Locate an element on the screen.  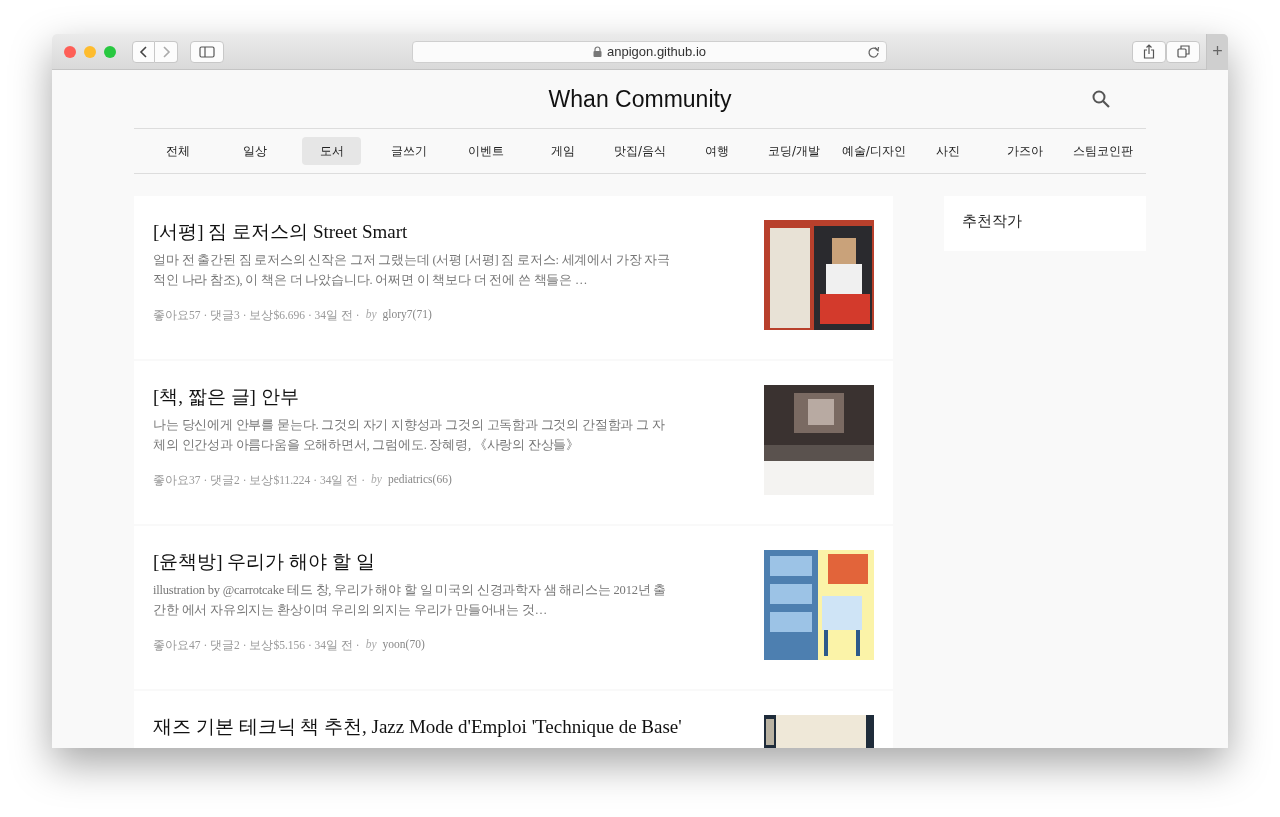
author-link: yoon(70) is located at coordinates (403, 645).